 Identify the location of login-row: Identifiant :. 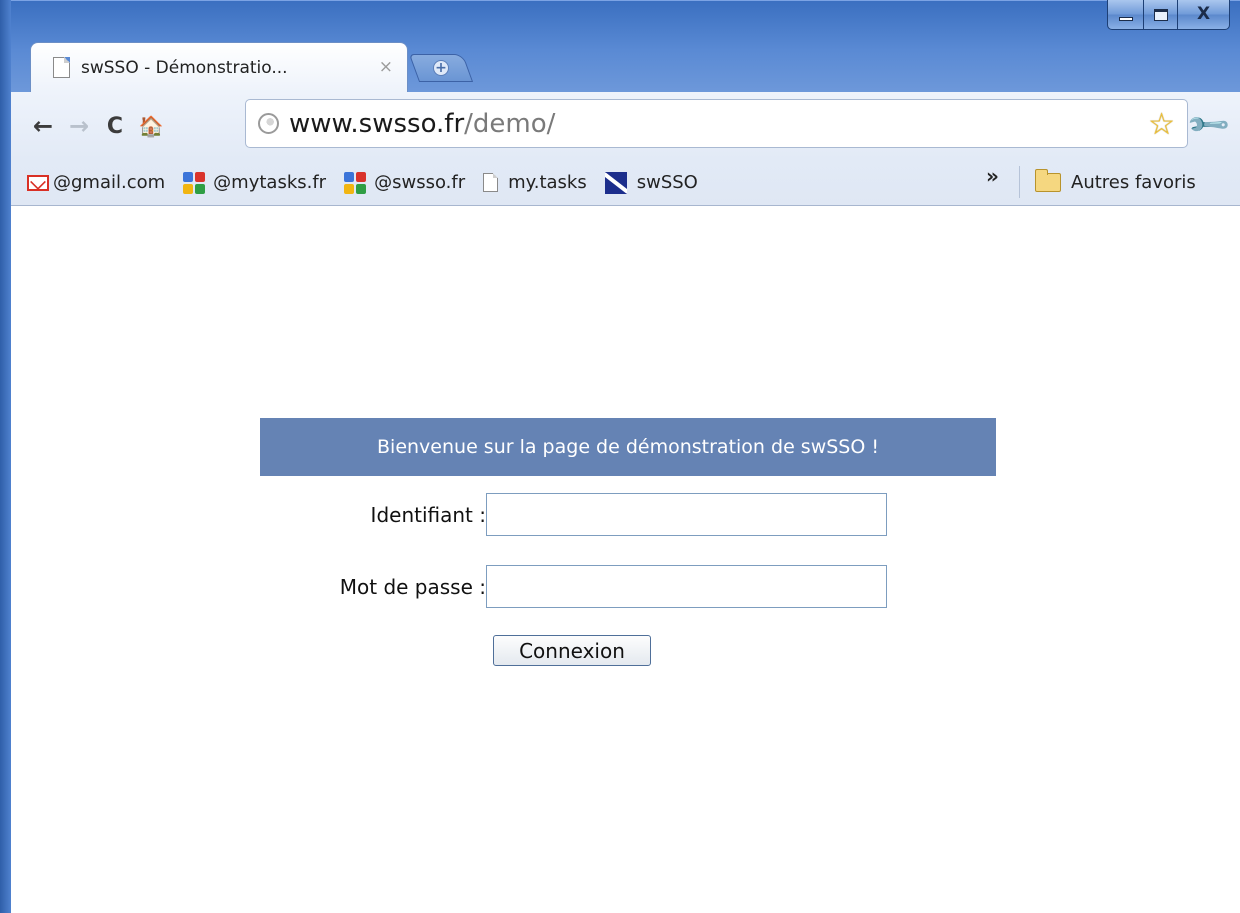
(611, 514).